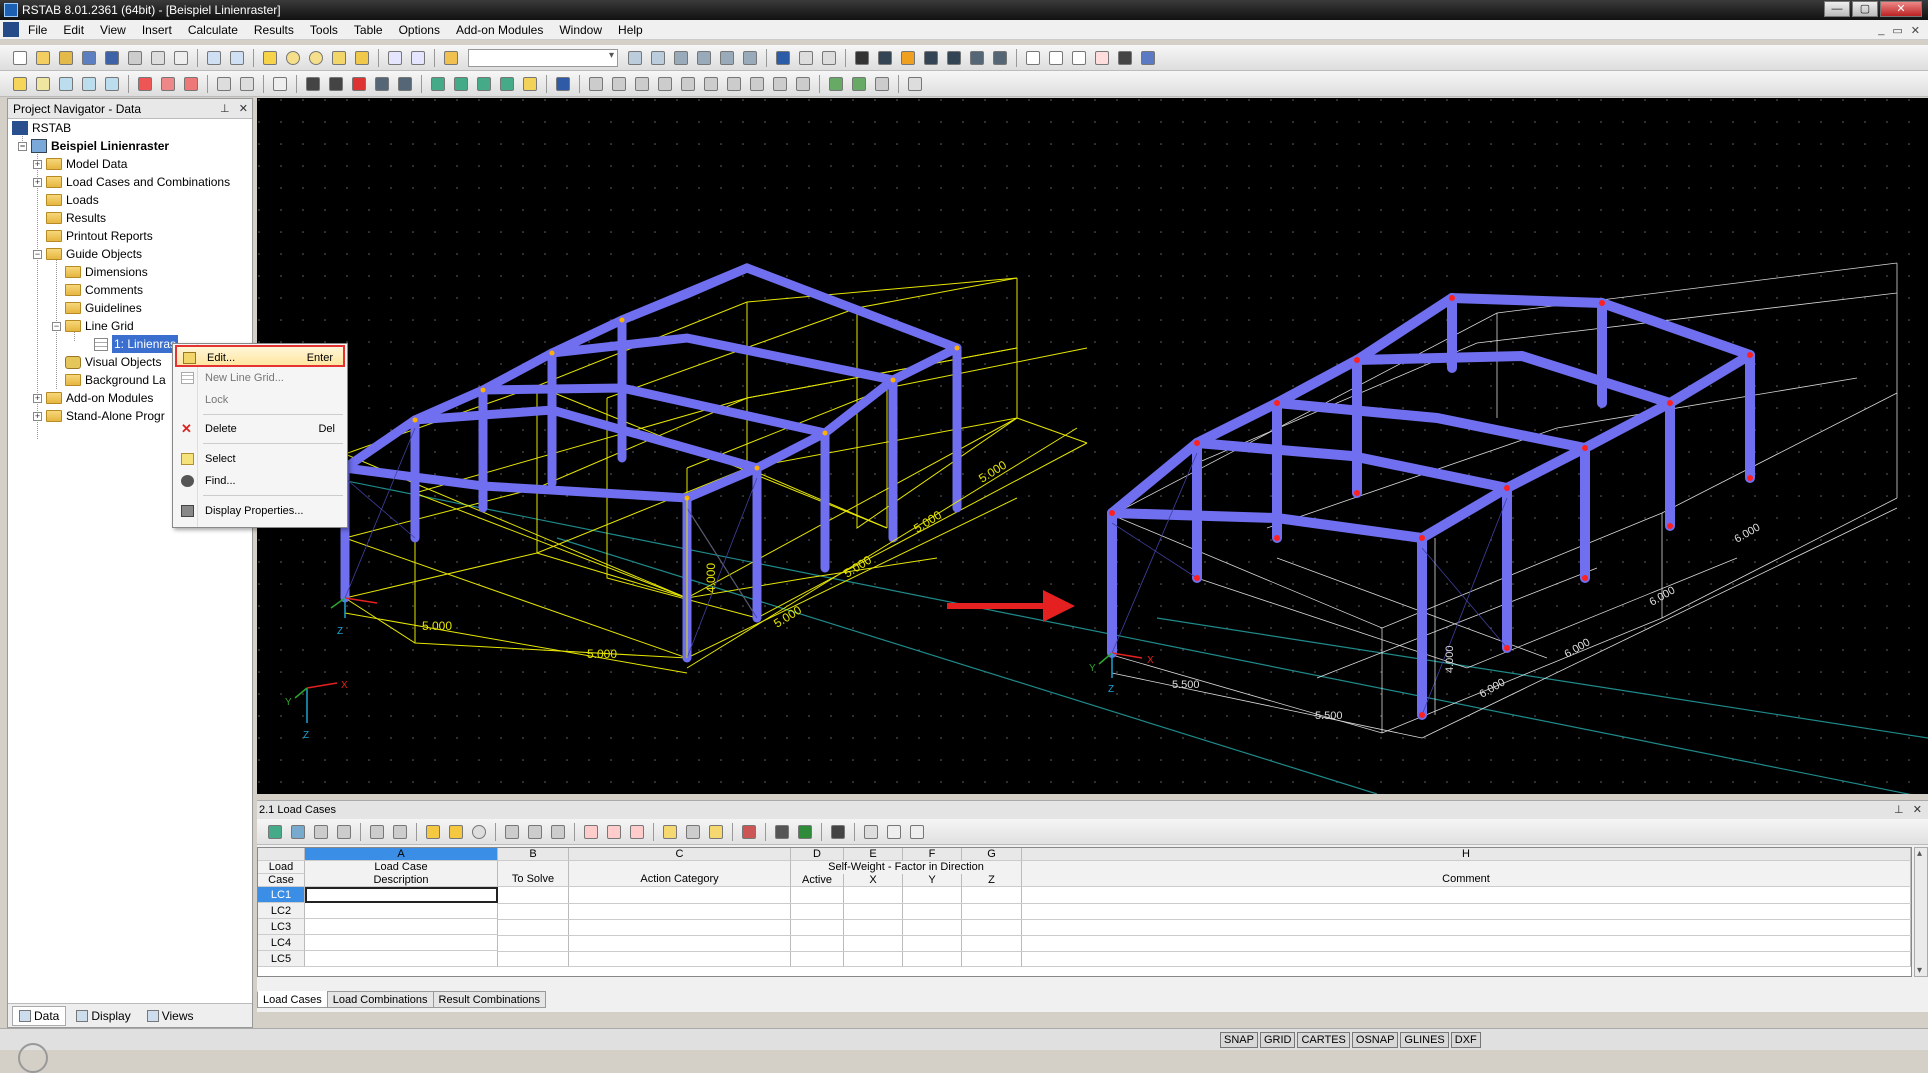 The image size is (1928, 1073). I want to click on open-recent-button, so click(66, 58).